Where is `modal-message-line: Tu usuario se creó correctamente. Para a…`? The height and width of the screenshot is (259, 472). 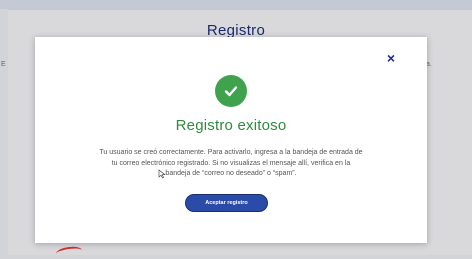 modal-message-line: Tu usuario se creó correctamente. Para a… is located at coordinates (231, 152).